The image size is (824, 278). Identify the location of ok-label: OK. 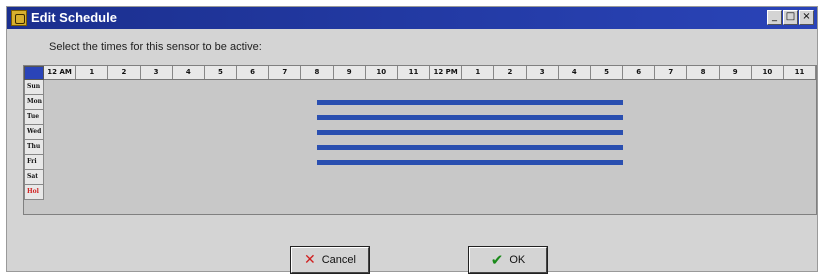
(517, 260).